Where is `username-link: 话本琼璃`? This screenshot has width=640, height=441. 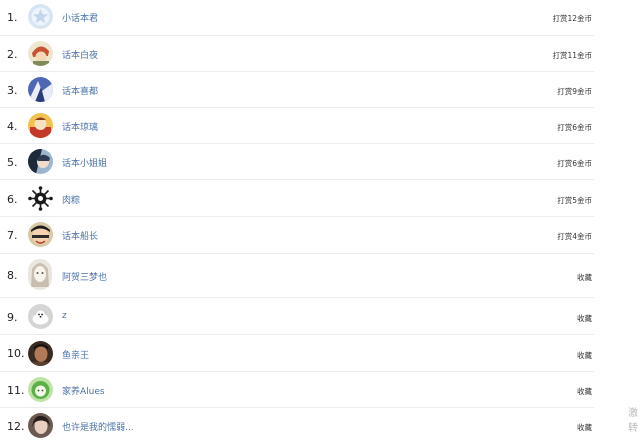 username-link: 话本琼璃 is located at coordinates (80, 126).